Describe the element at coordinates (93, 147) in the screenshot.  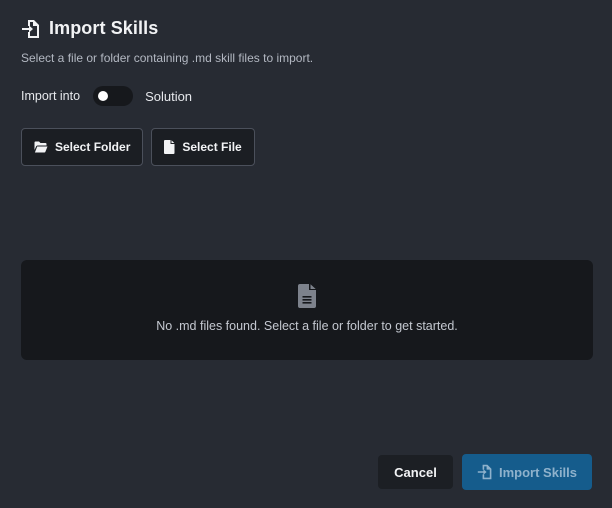
I see `select-folder-label: Select Folder` at that location.